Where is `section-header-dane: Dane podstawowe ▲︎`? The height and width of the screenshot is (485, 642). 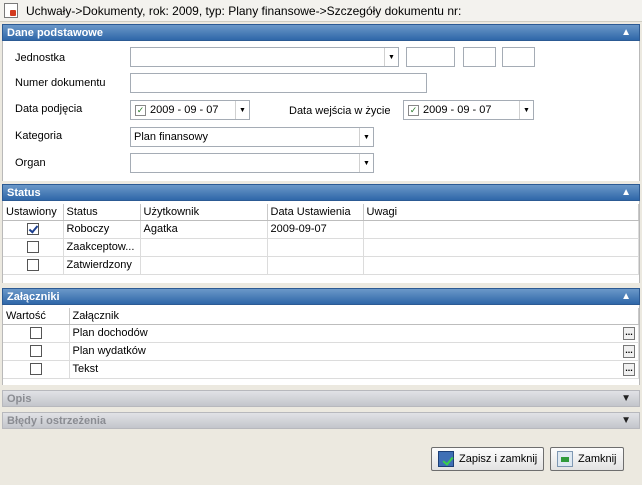 section-header-dane: Dane podstawowe ▲︎ is located at coordinates (321, 32).